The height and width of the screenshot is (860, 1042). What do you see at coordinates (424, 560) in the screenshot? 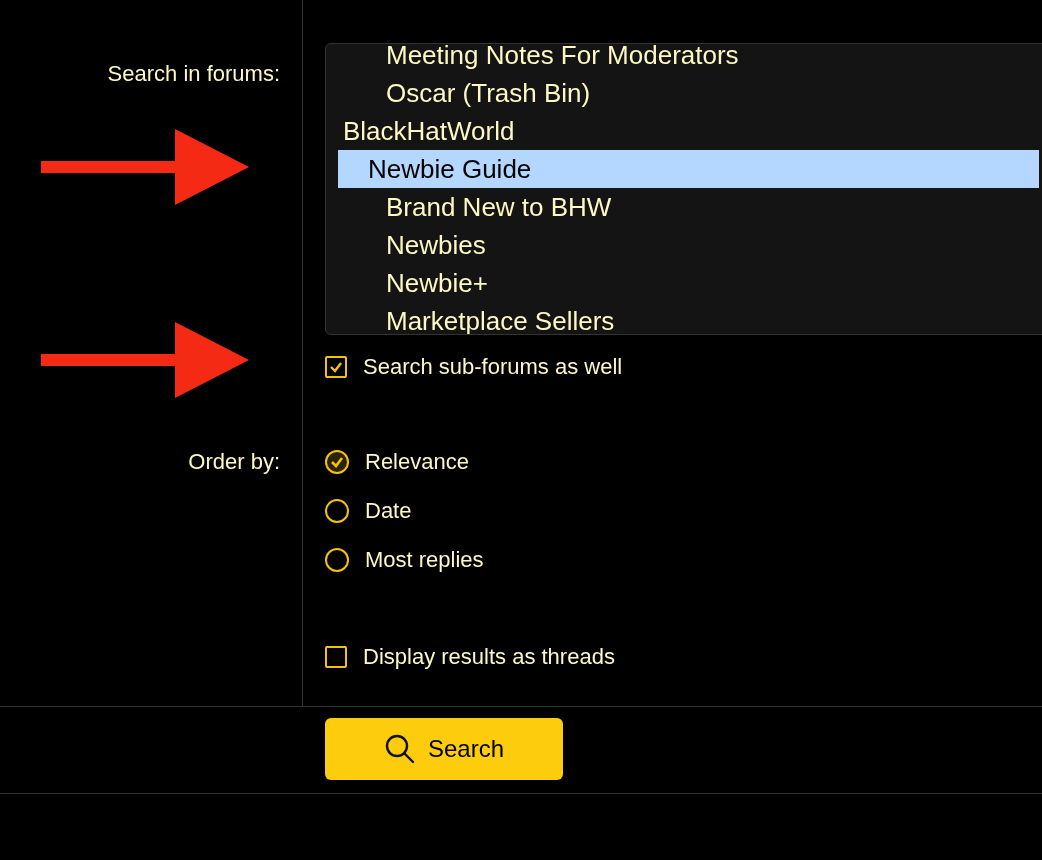
I see `radio-label: Most replies` at bounding box center [424, 560].